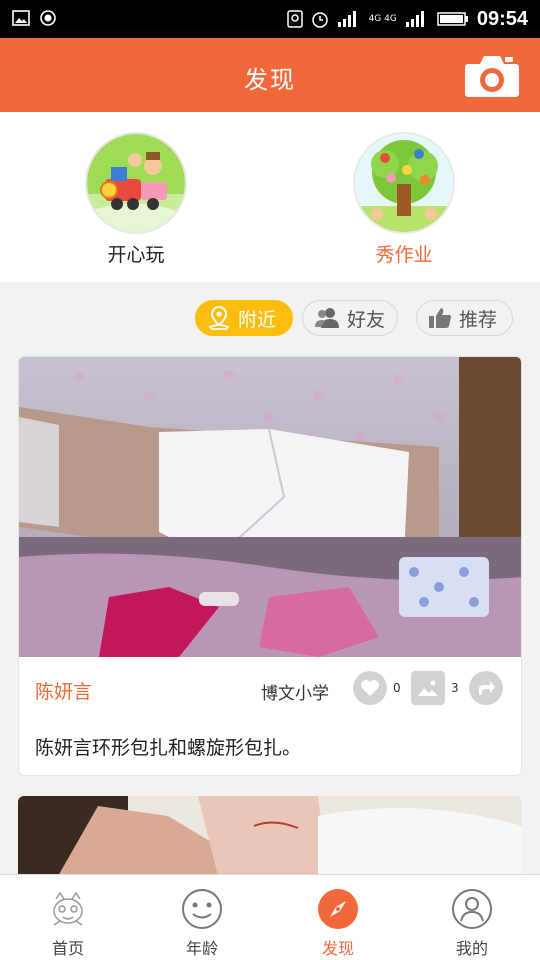 The width and height of the screenshot is (540, 960). Describe the element at coordinates (294, 19) in the screenshot. I see `location-icon` at that location.